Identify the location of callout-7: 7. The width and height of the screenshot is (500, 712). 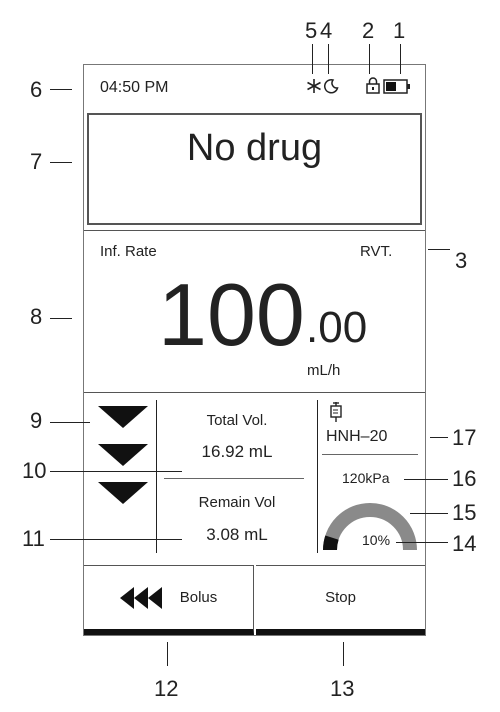
(36, 161).